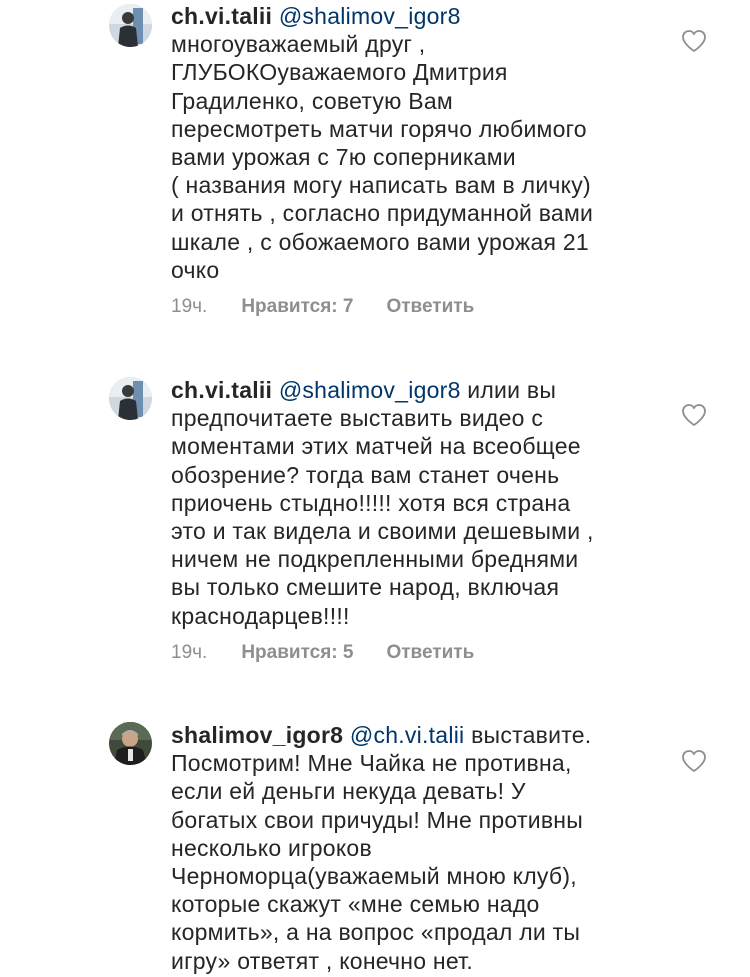 The height and width of the screenshot is (977, 750). I want to click on comment-line: вы только смешите народ, включая, so click(365, 587).